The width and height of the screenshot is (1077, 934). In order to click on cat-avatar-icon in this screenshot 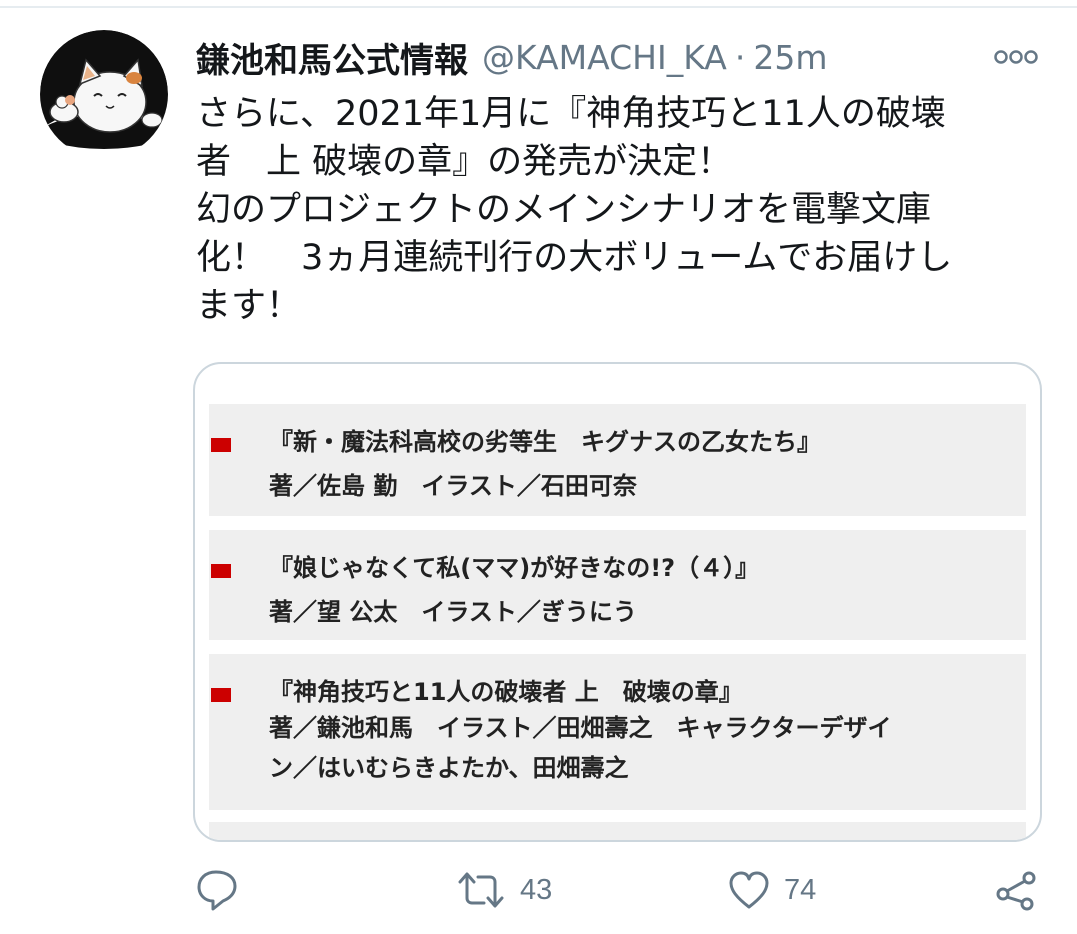, I will do `click(104, 94)`.